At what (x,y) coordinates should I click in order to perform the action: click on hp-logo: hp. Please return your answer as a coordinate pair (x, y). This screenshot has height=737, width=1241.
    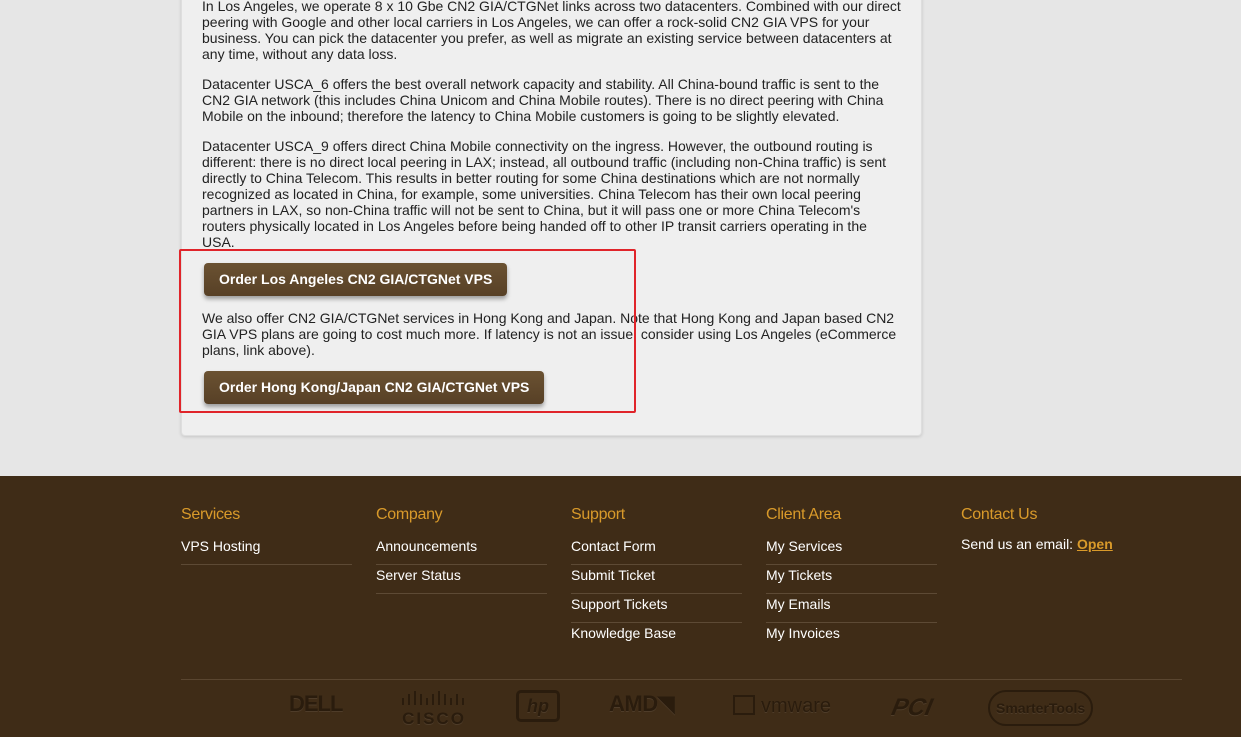
    Looking at the image, I should click on (538, 706).